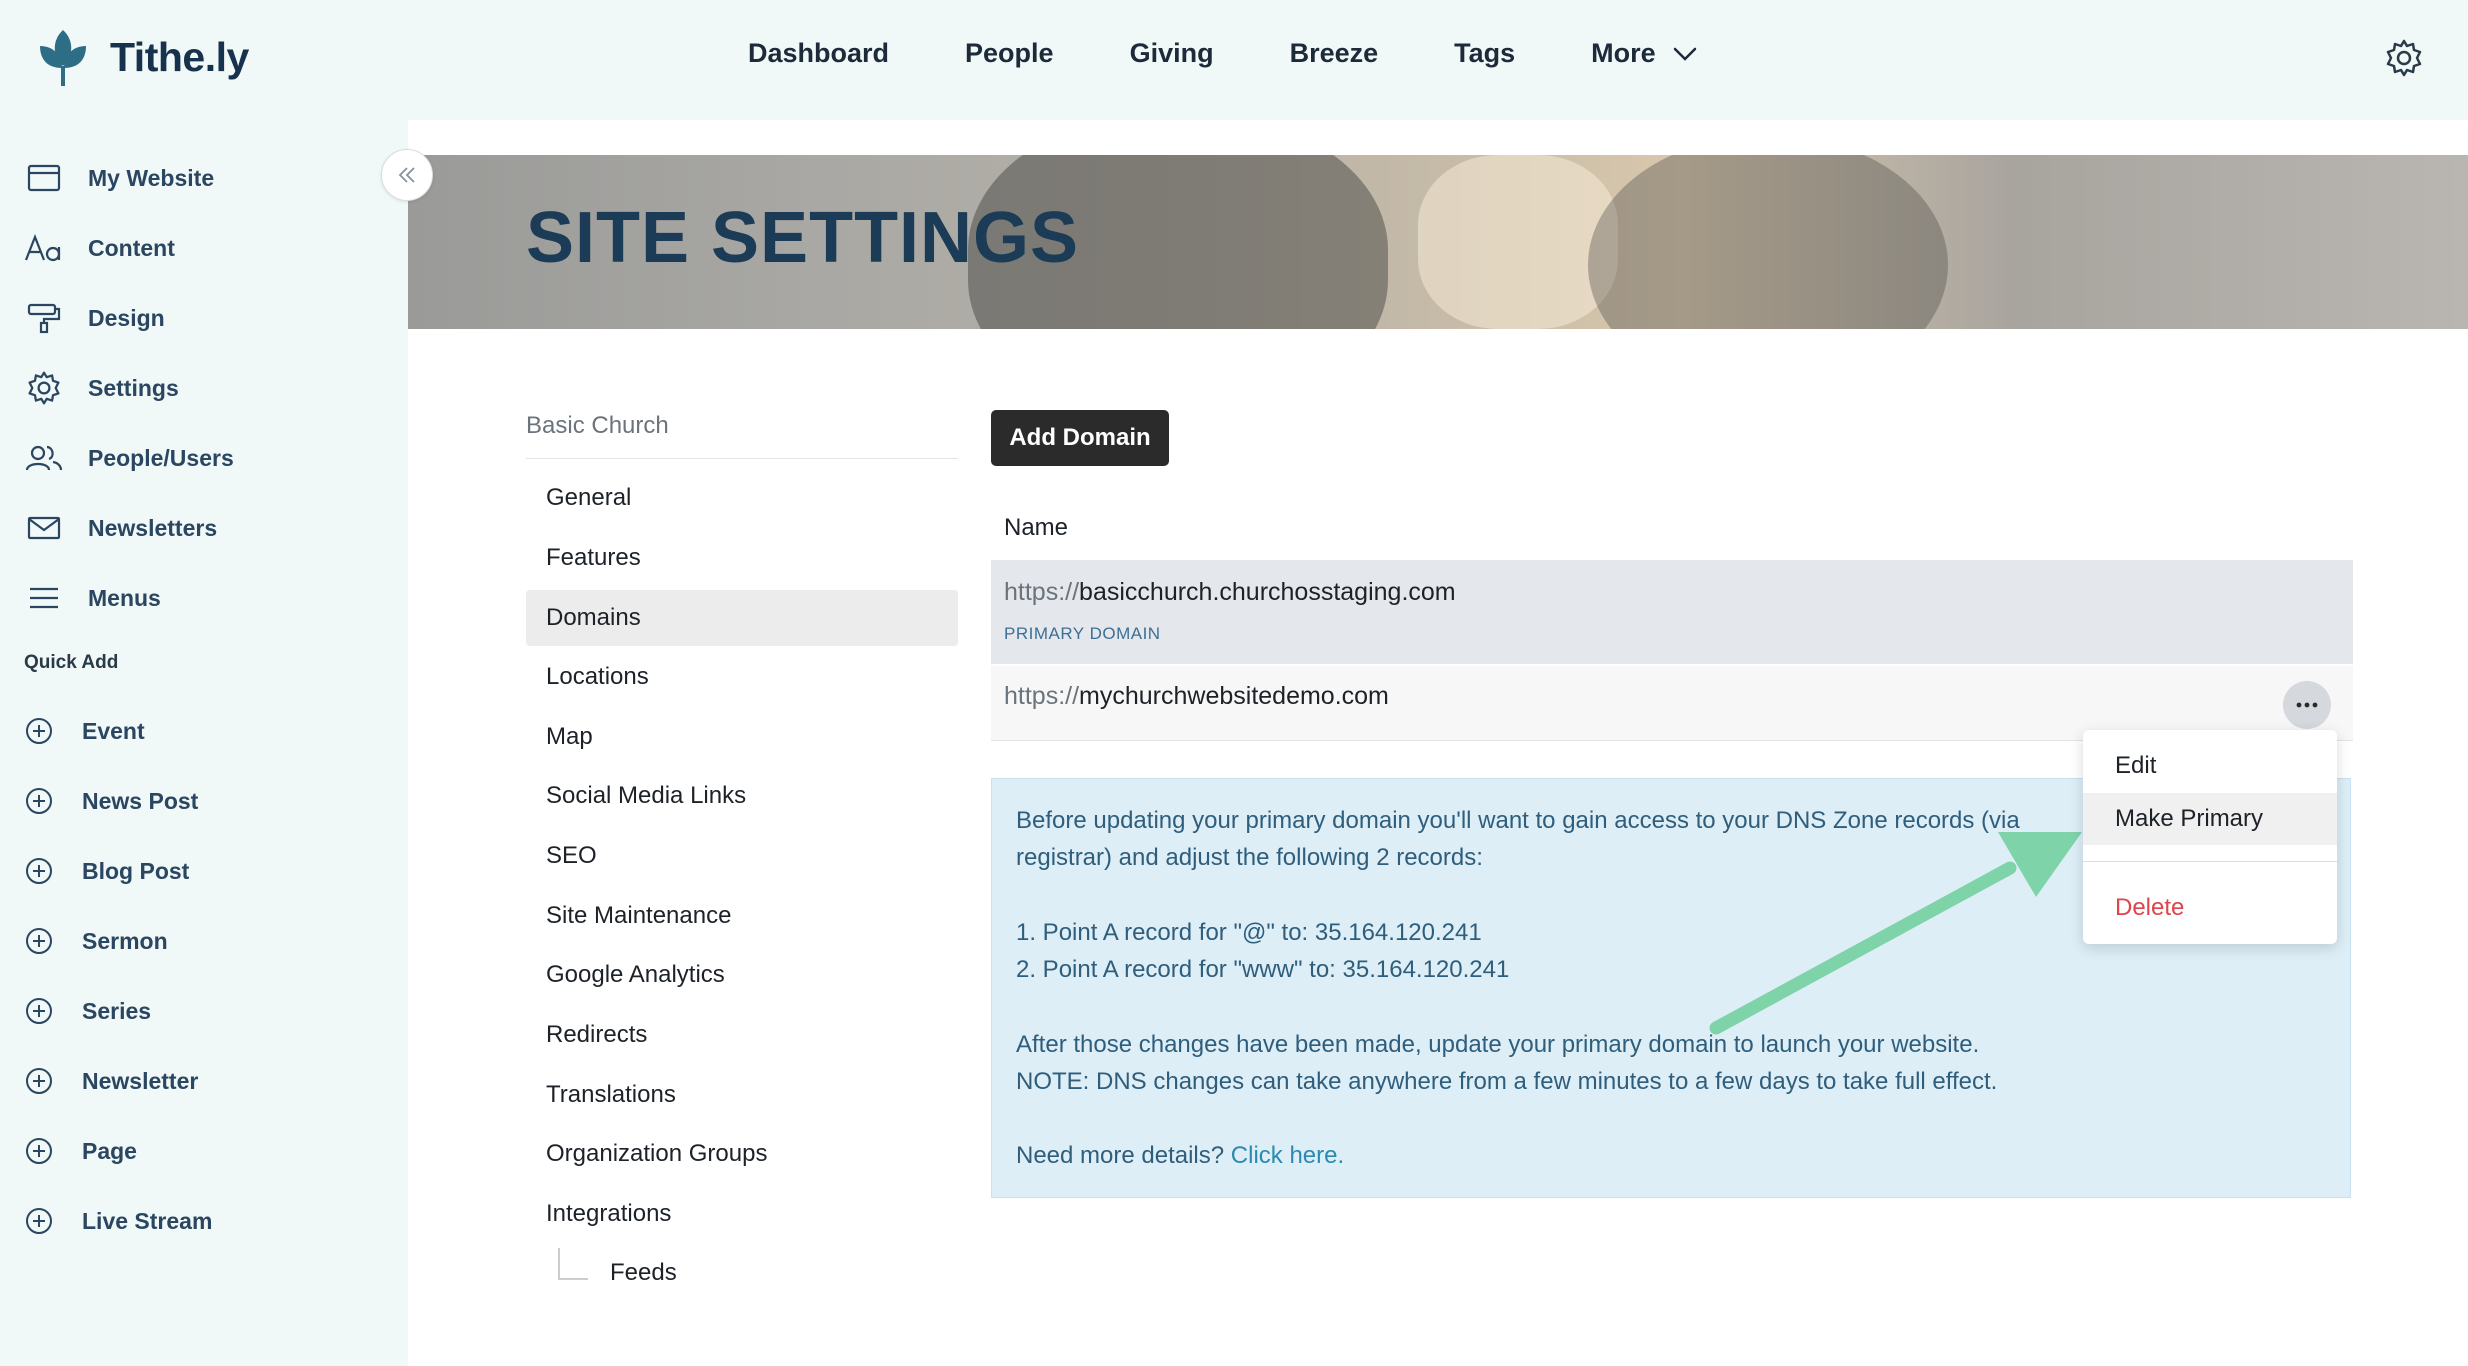 The image size is (2468, 1366). Describe the element at coordinates (742, 856) in the screenshot. I see `settings-nav-seo: SEO` at that location.